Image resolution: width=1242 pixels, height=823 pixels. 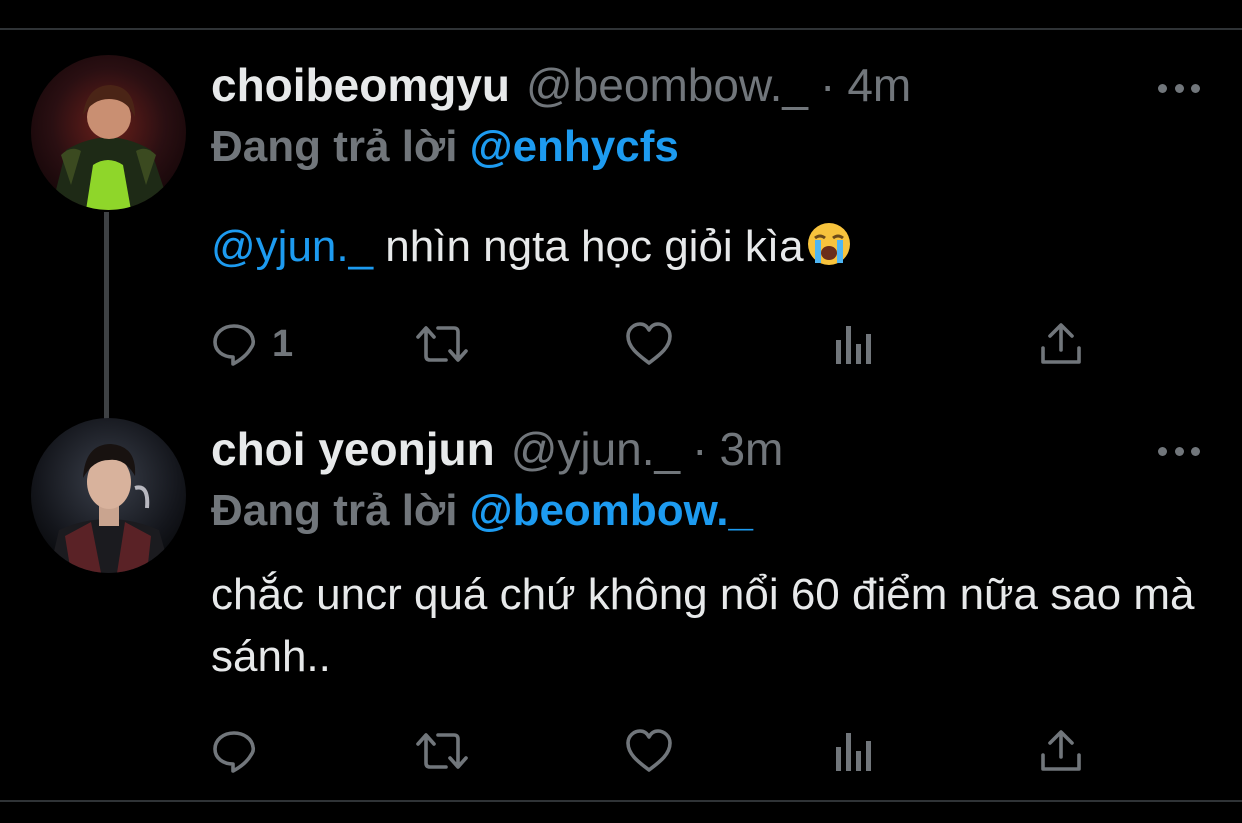 I want to click on replying-to-mention: @enhycfs, so click(x=574, y=146).